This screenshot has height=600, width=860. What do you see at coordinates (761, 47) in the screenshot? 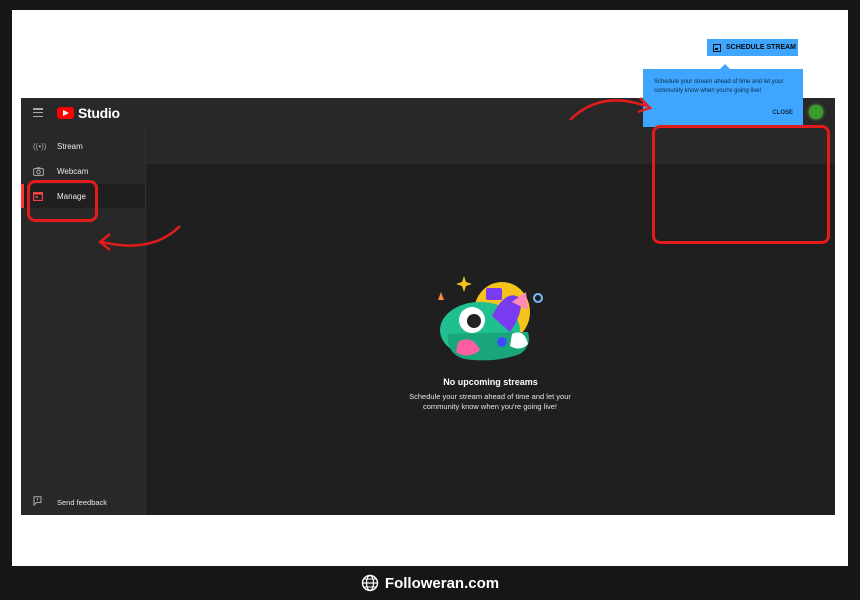
I see `schedule-stream-label: SCHEDULE STREAM` at bounding box center [761, 47].